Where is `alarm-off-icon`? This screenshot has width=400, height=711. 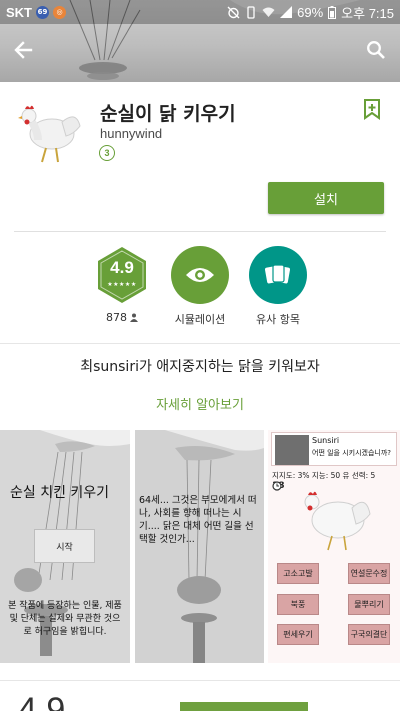 alarm-off-icon is located at coordinates (233, 12).